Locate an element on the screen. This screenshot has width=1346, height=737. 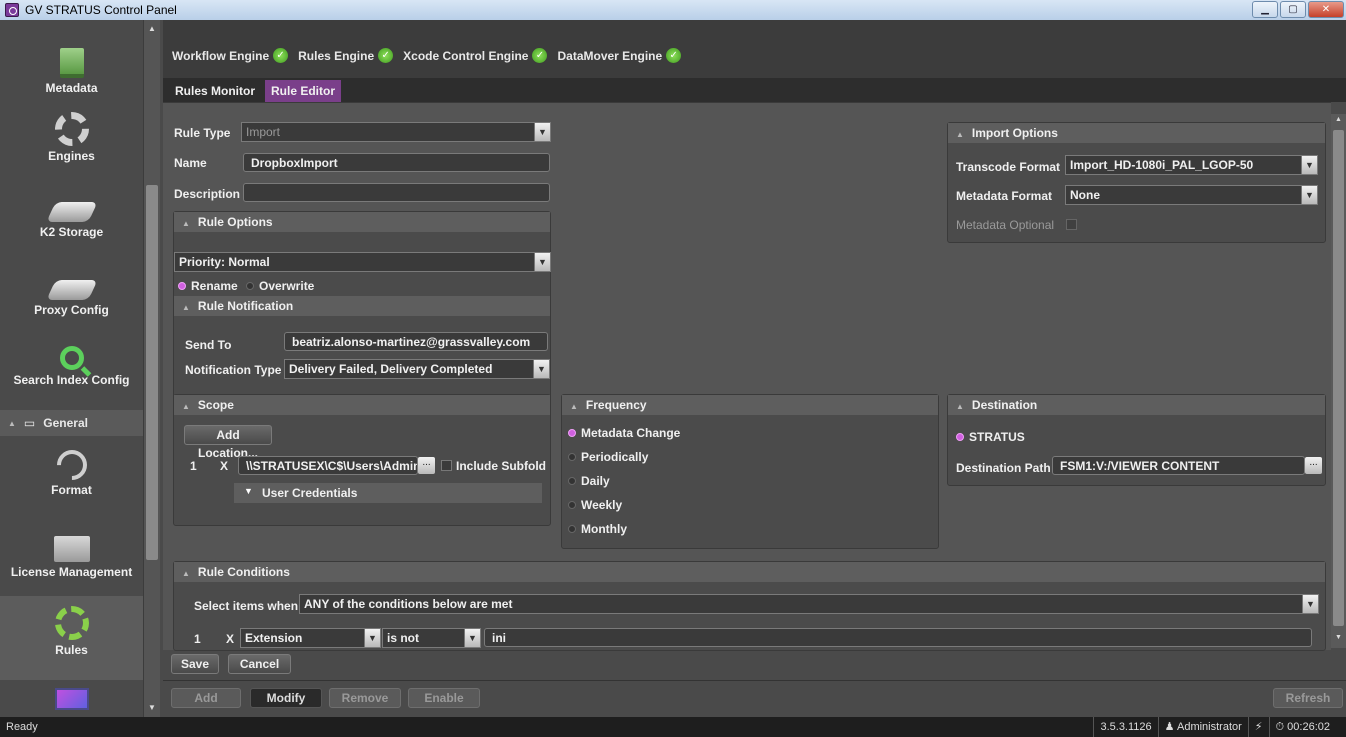
cancel-button: Cancel is located at coordinates (259, 664).